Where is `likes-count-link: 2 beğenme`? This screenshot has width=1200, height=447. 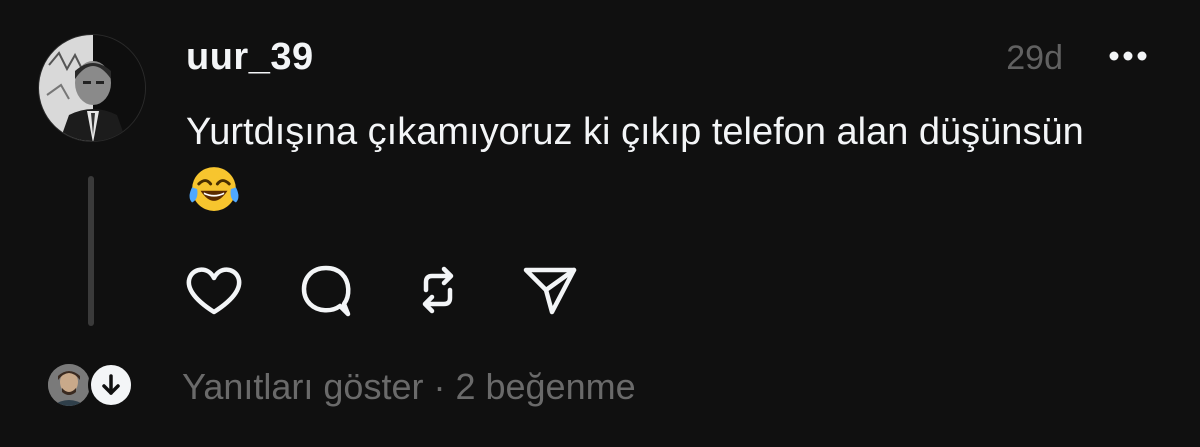
likes-count-link: 2 beğenme is located at coordinates (545, 386).